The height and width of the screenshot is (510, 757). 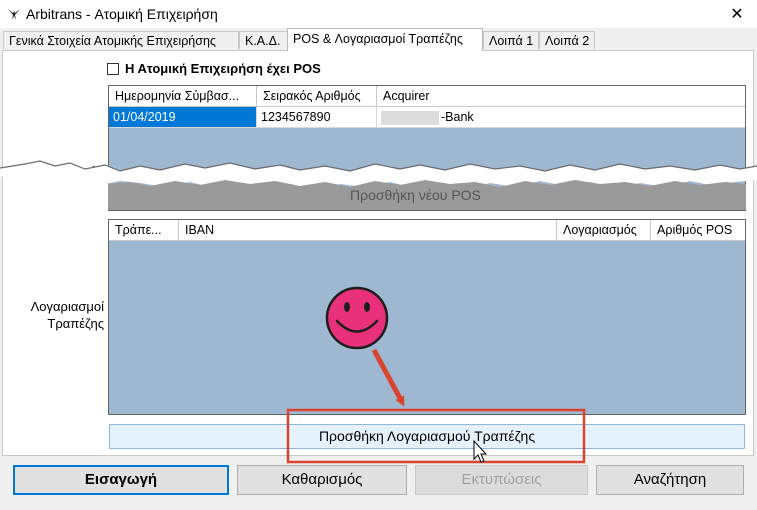 I want to click on title-bar: Arbitrans - Ατομική Επιχειρήση ✕, so click(x=378, y=14).